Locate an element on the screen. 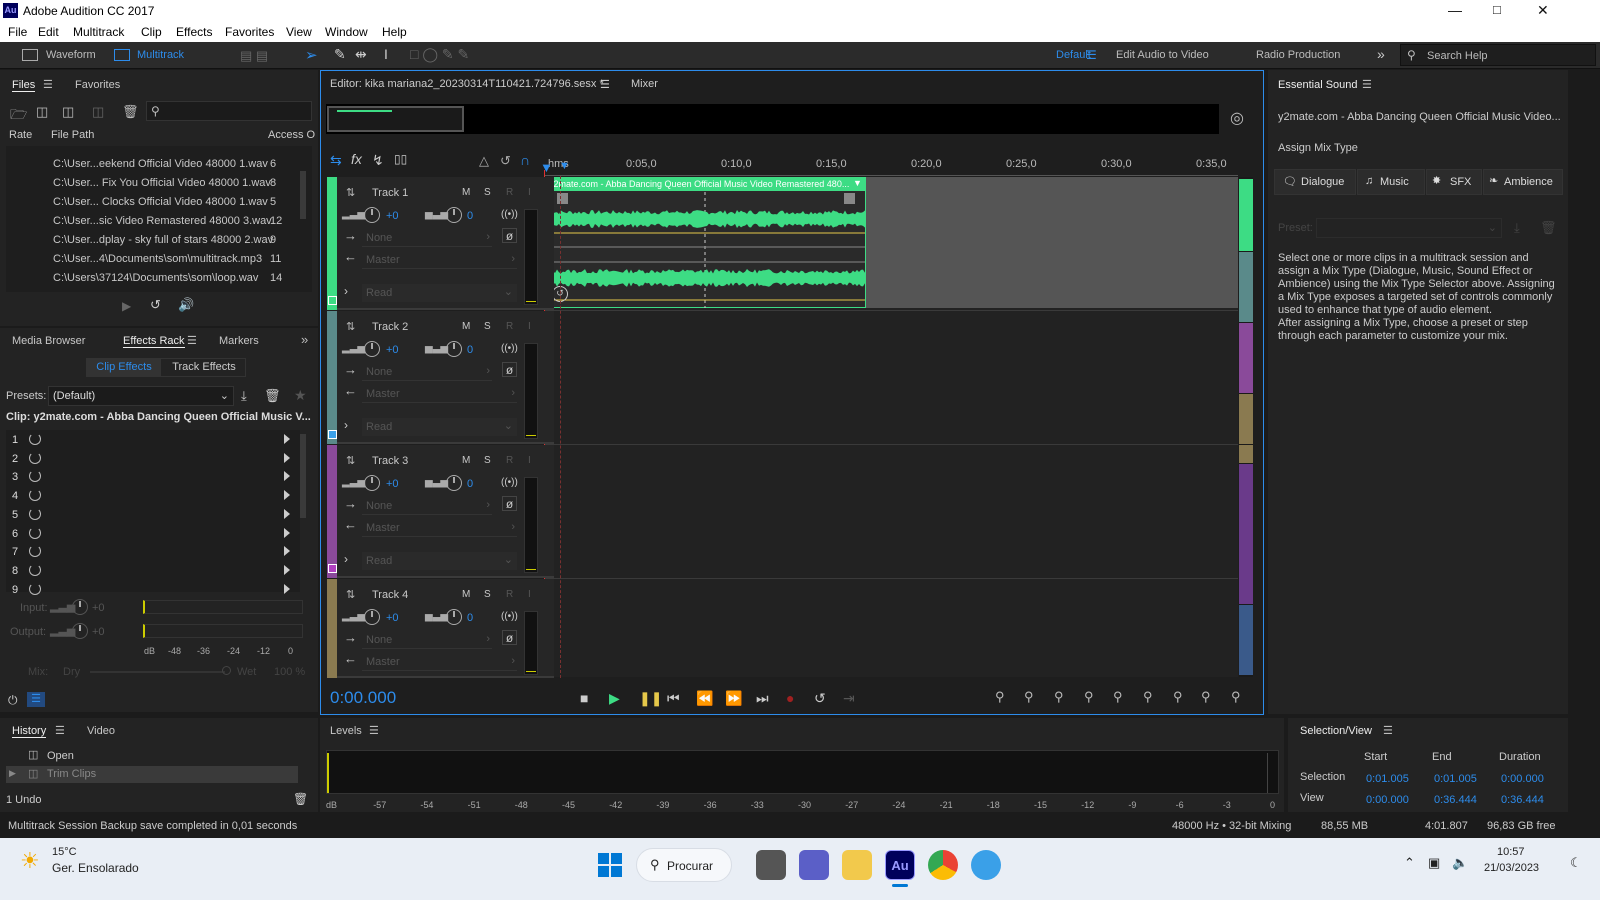 The width and height of the screenshot is (1600, 900). tab-files: Files is located at coordinates (24, 85).